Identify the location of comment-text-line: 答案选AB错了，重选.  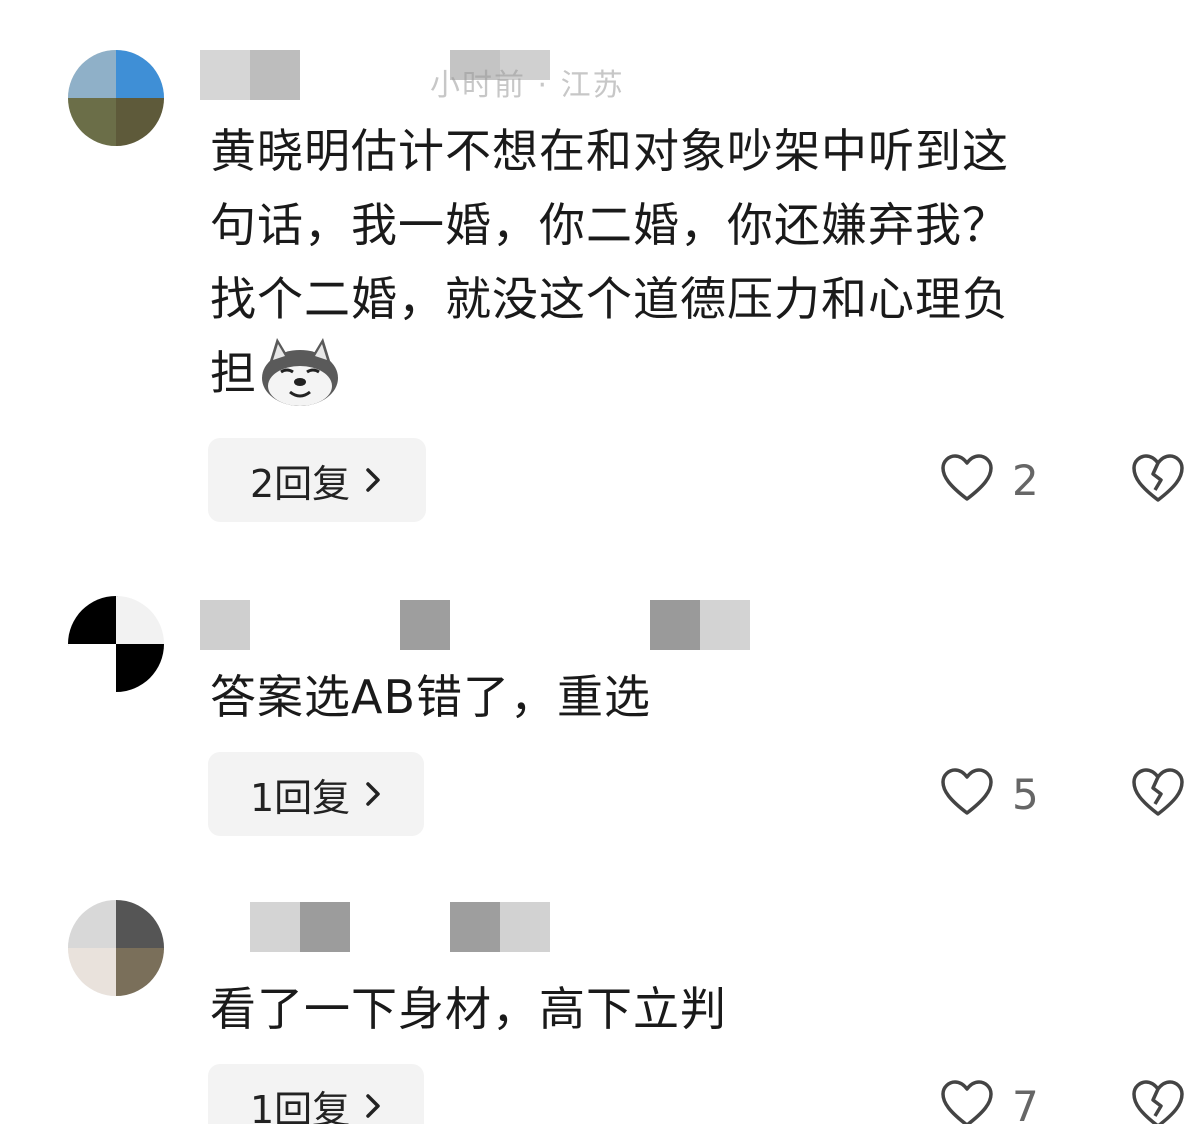
(431, 697).